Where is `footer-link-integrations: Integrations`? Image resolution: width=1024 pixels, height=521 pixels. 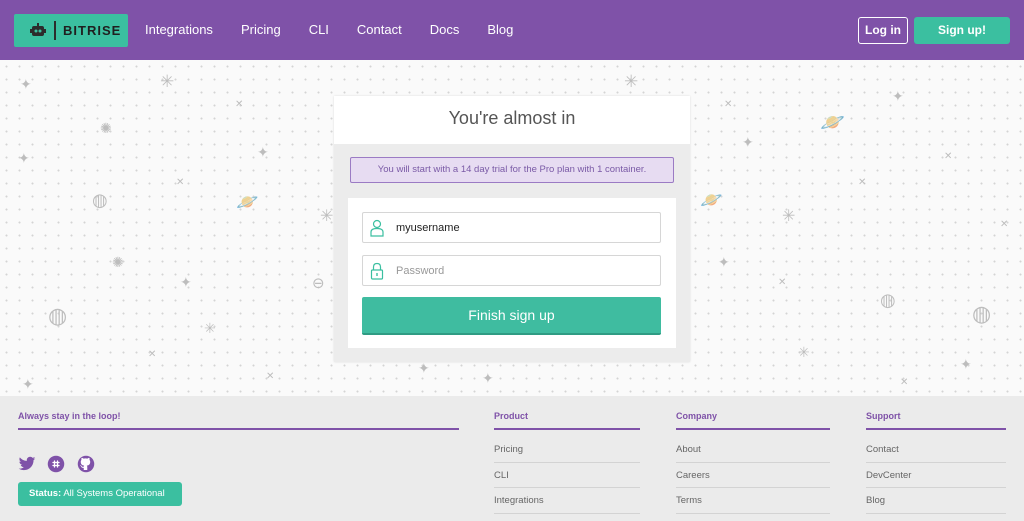 footer-link-integrations: Integrations is located at coordinates (519, 500).